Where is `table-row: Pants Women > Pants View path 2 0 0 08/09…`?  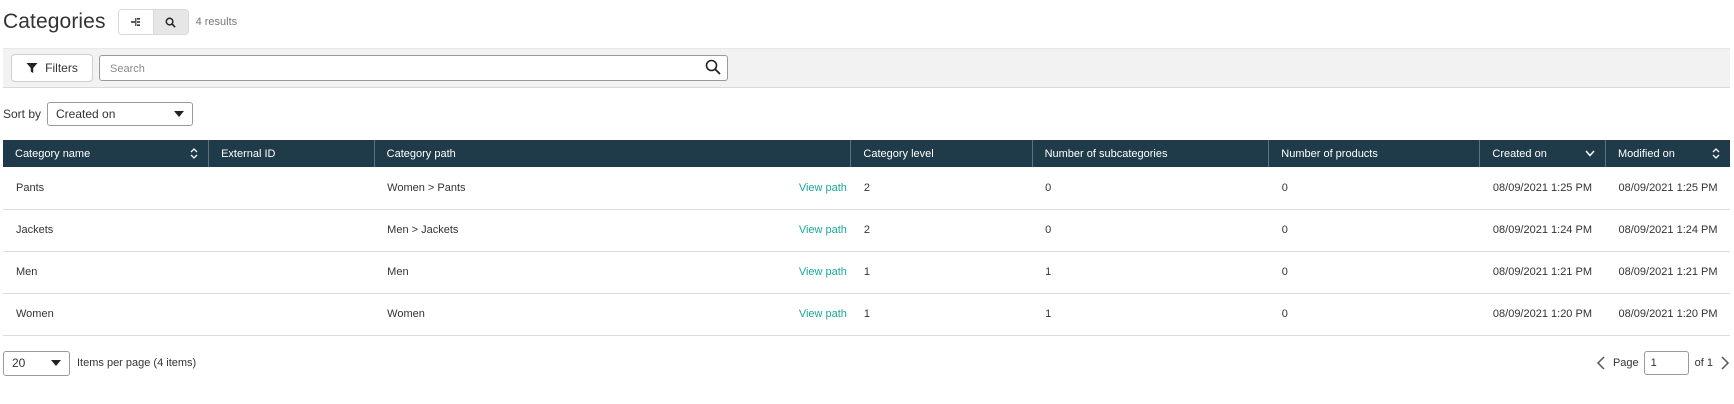
table-row: Pants Women > Pants View path 2 0 0 08/09… is located at coordinates (866, 188).